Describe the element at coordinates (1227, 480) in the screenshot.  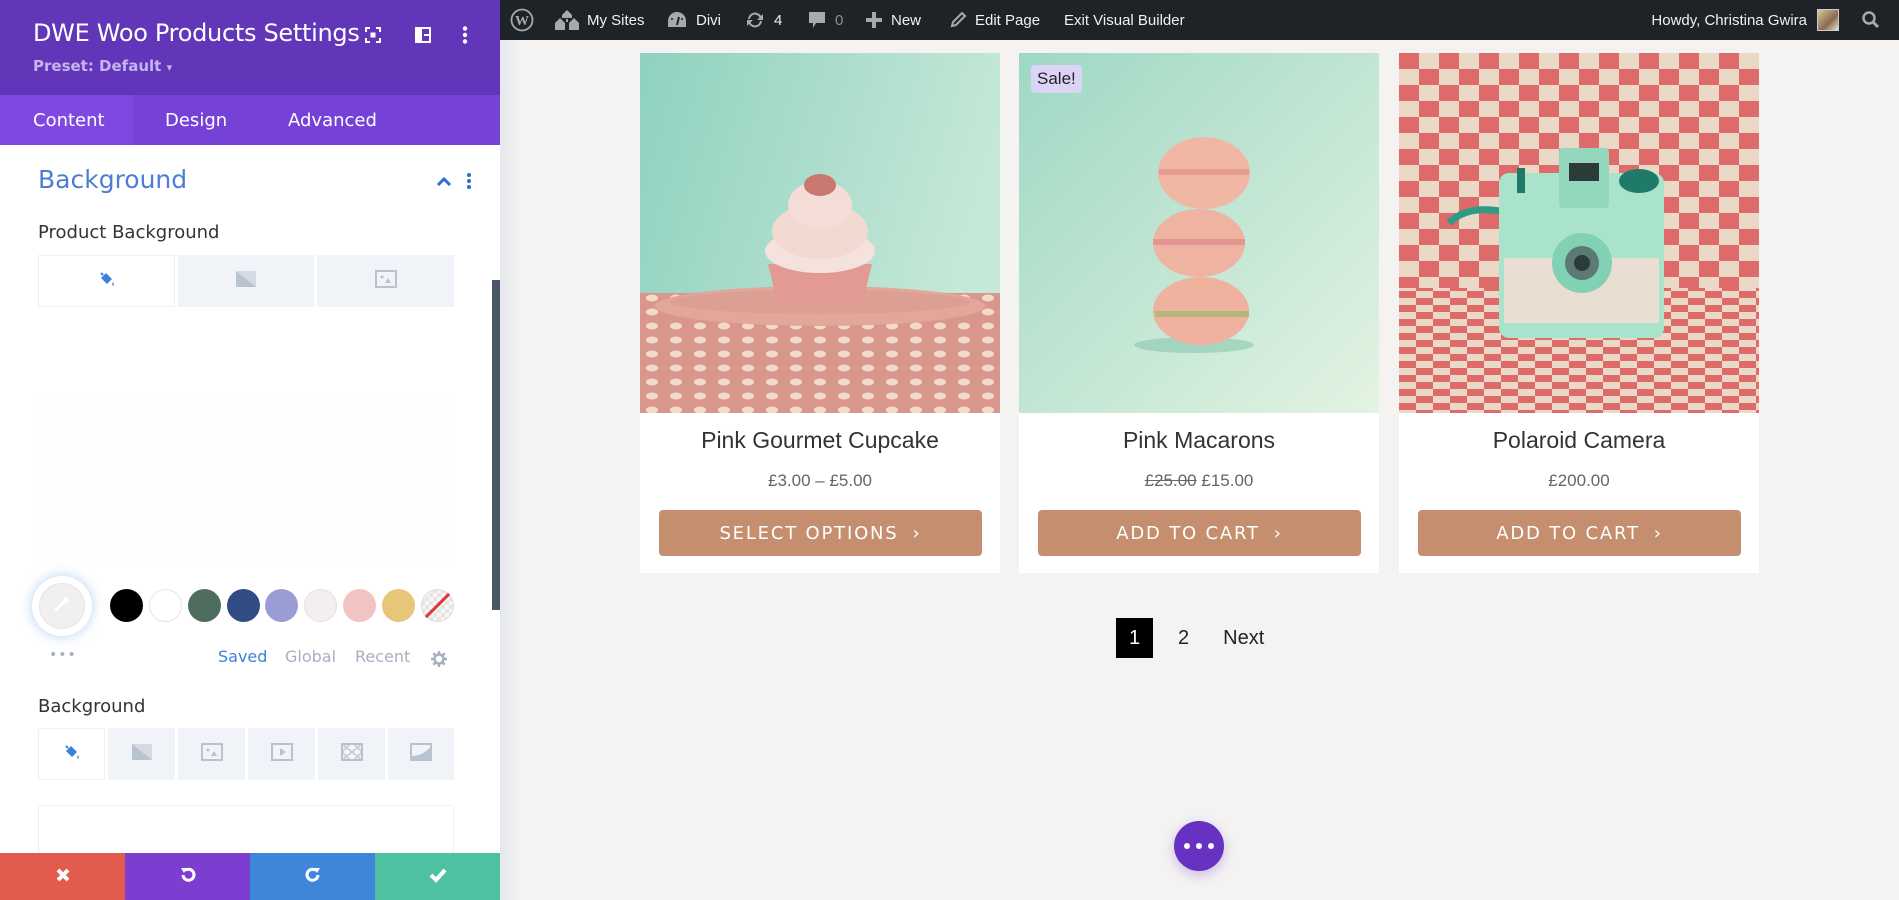
I see `sale-price: £15.00` at that location.